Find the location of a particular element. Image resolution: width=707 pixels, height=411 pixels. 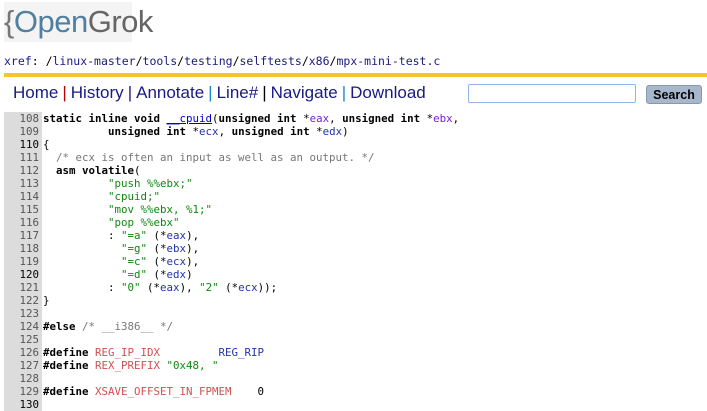

line-number: 118 is located at coordinates (23, 248).